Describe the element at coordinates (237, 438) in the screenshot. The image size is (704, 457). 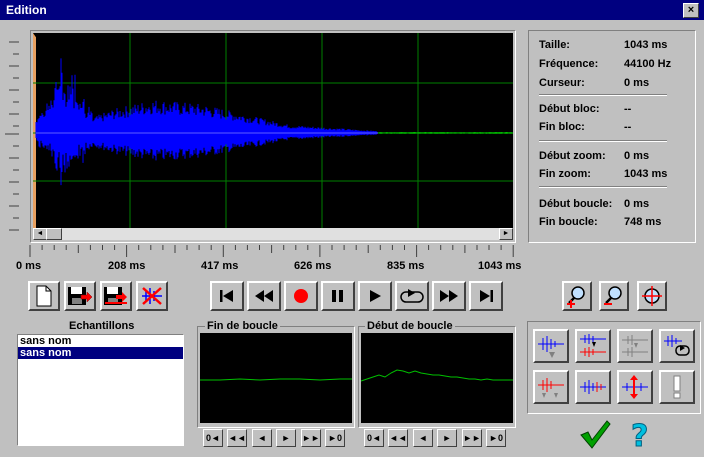
I see `loop-end-fast-back-button: ◄◄` at that location.